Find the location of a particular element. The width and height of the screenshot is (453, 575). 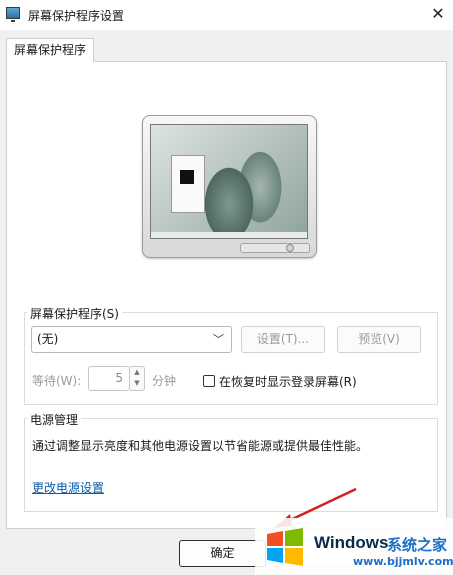

title-bar: 屏幕保护程序设置 ✕ is located at coordinates (226, 15).